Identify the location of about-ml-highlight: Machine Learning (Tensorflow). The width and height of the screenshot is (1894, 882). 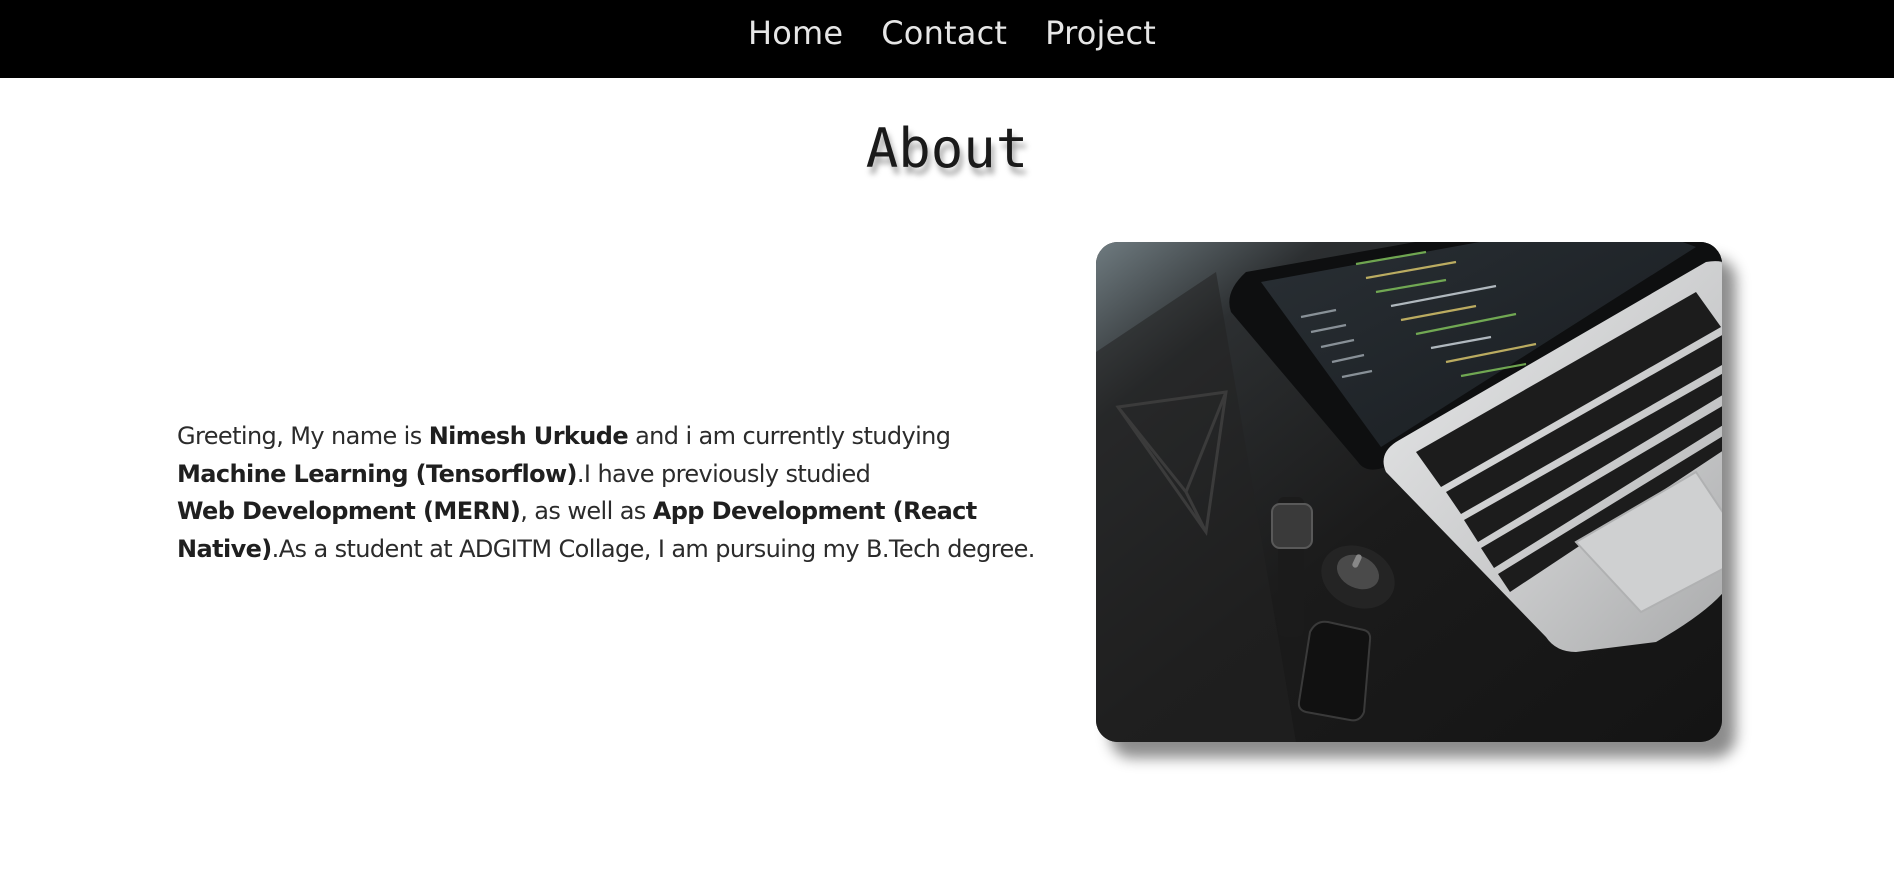
(377, 473).